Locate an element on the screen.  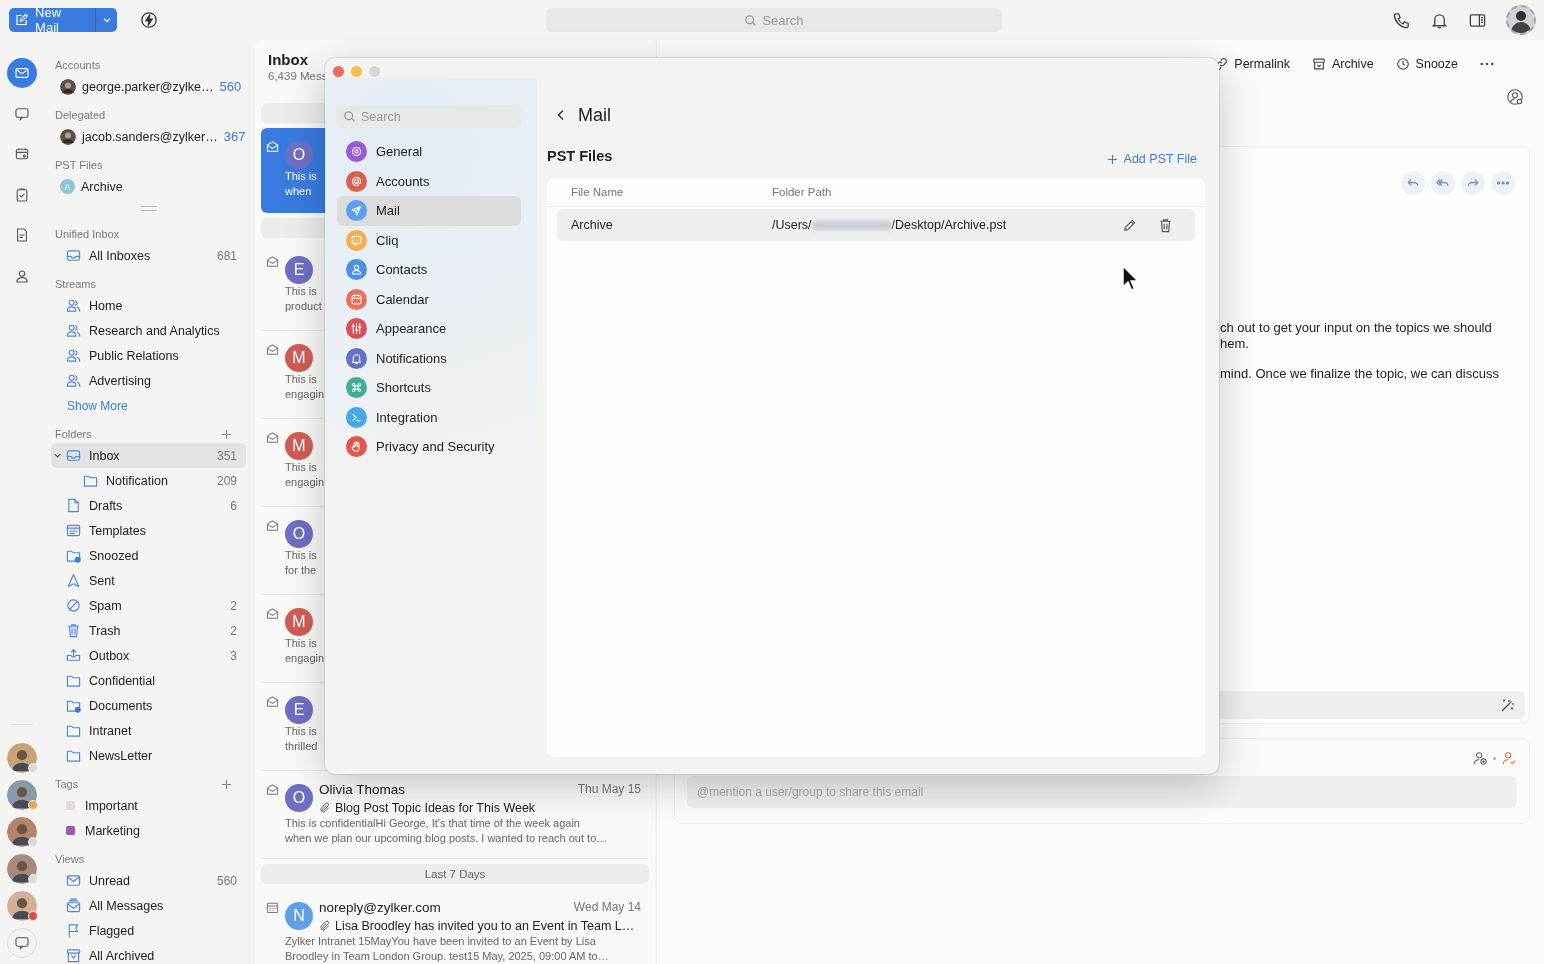
lightning-icon is located at coordinates (149, 20).